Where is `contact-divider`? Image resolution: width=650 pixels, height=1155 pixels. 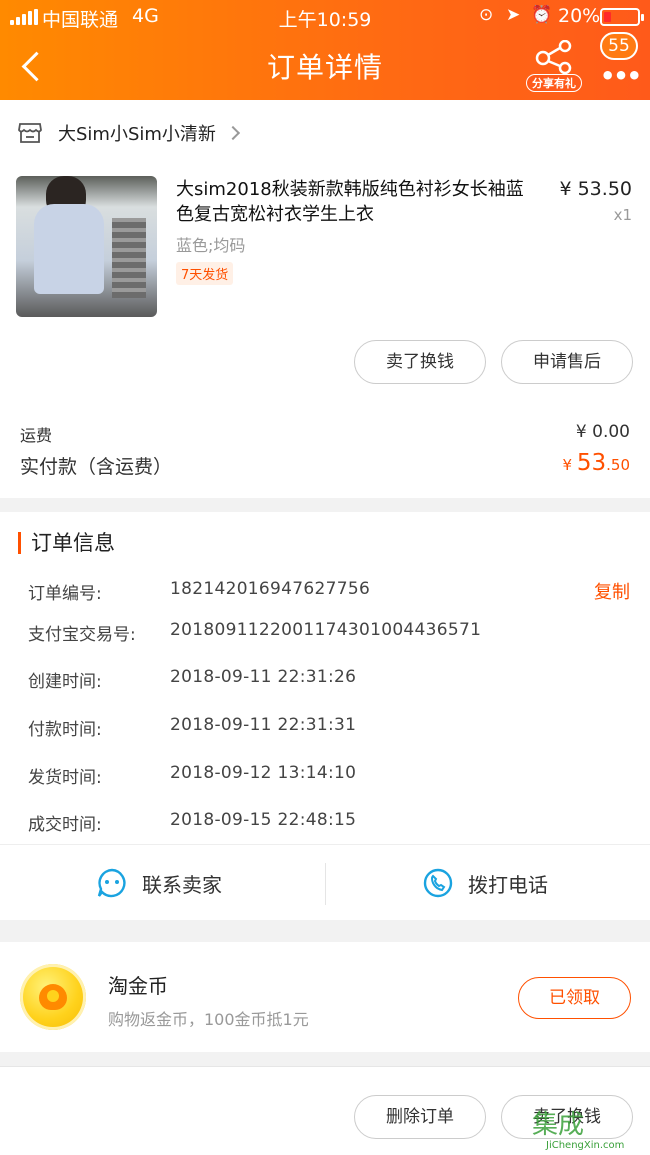 contact-divider is located at coordinates (325, 884).